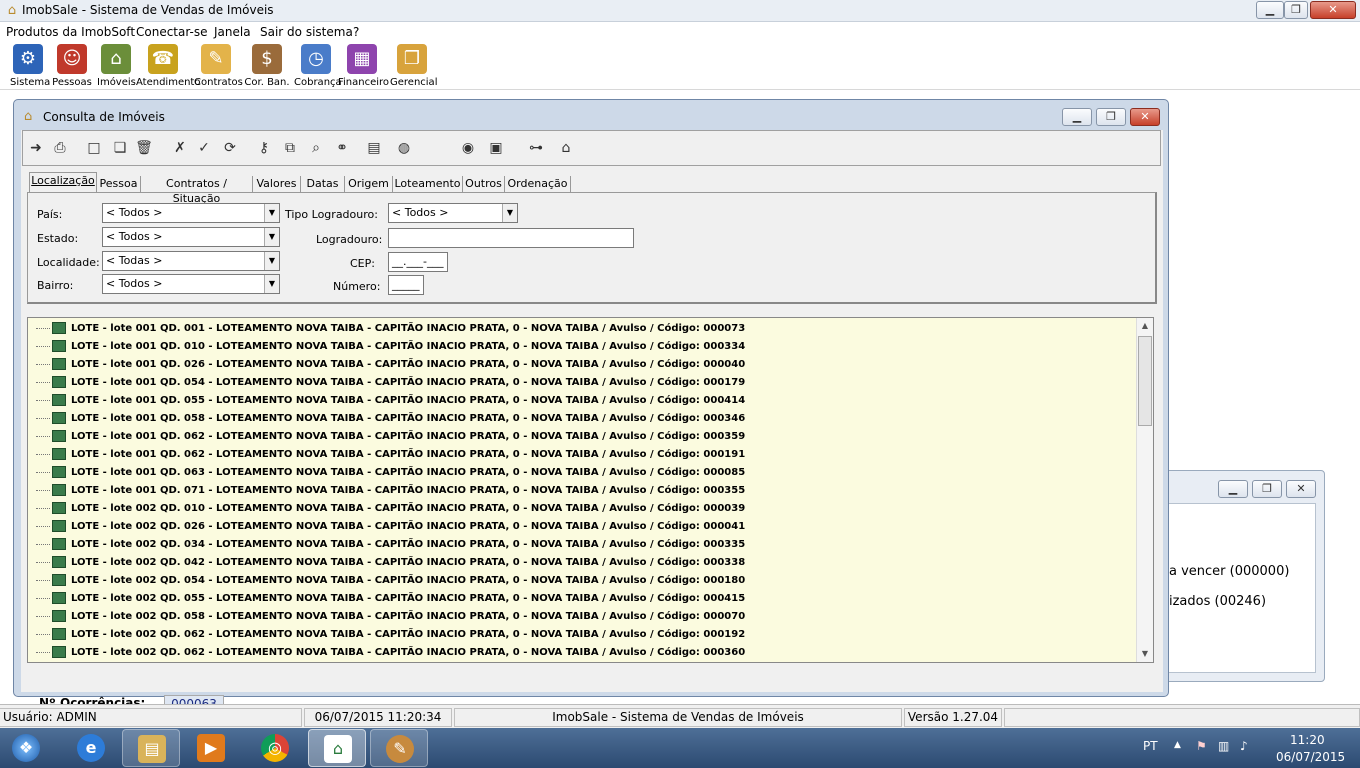 This screenshot has height=768, width=1360. Describe the element at coordinates (306, 32) in the screenshot. I see `menu-sair: Sair do sistema` at that location.